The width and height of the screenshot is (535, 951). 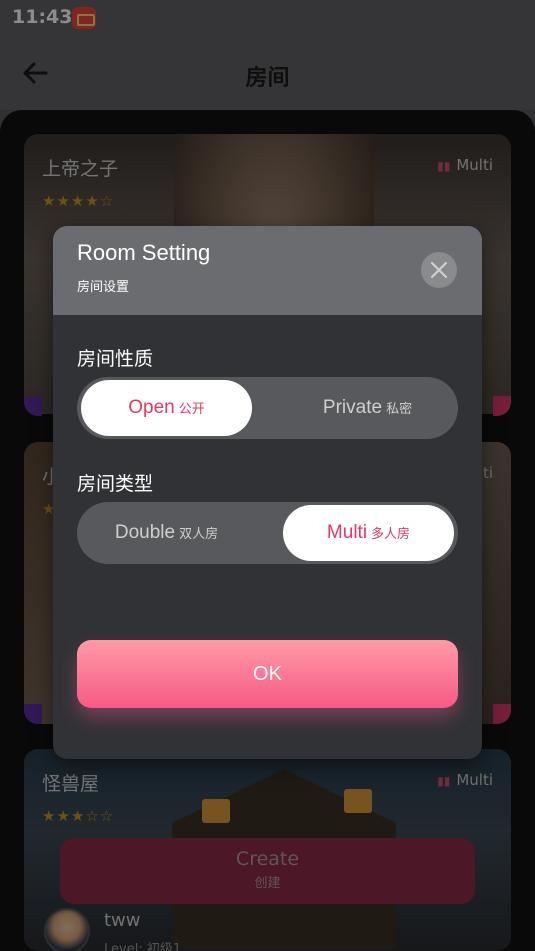 I want to click on open-option: Open 公开, so click(x=166, y=408).